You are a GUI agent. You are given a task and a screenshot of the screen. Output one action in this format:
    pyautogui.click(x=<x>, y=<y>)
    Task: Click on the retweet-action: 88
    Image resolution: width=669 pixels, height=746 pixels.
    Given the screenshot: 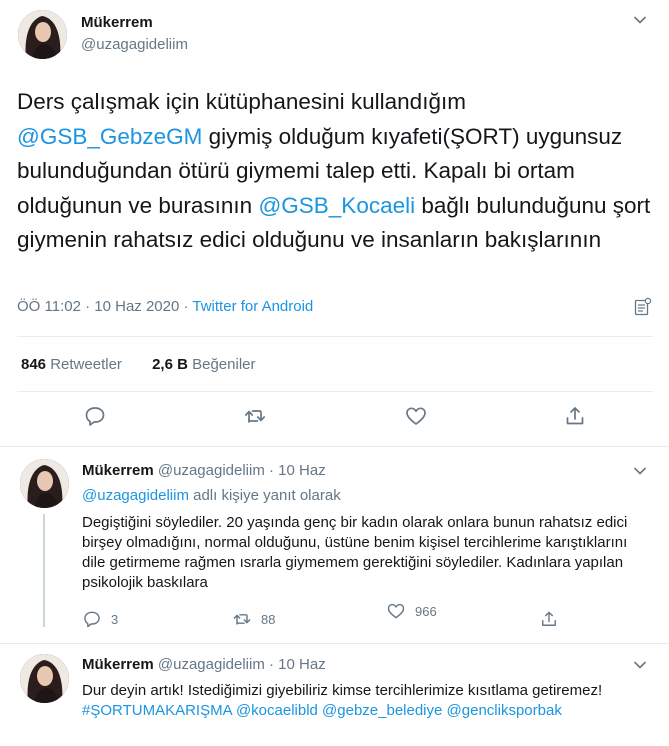 What is the action you would take?
    pyautogui.click(x=253, y=619)
    